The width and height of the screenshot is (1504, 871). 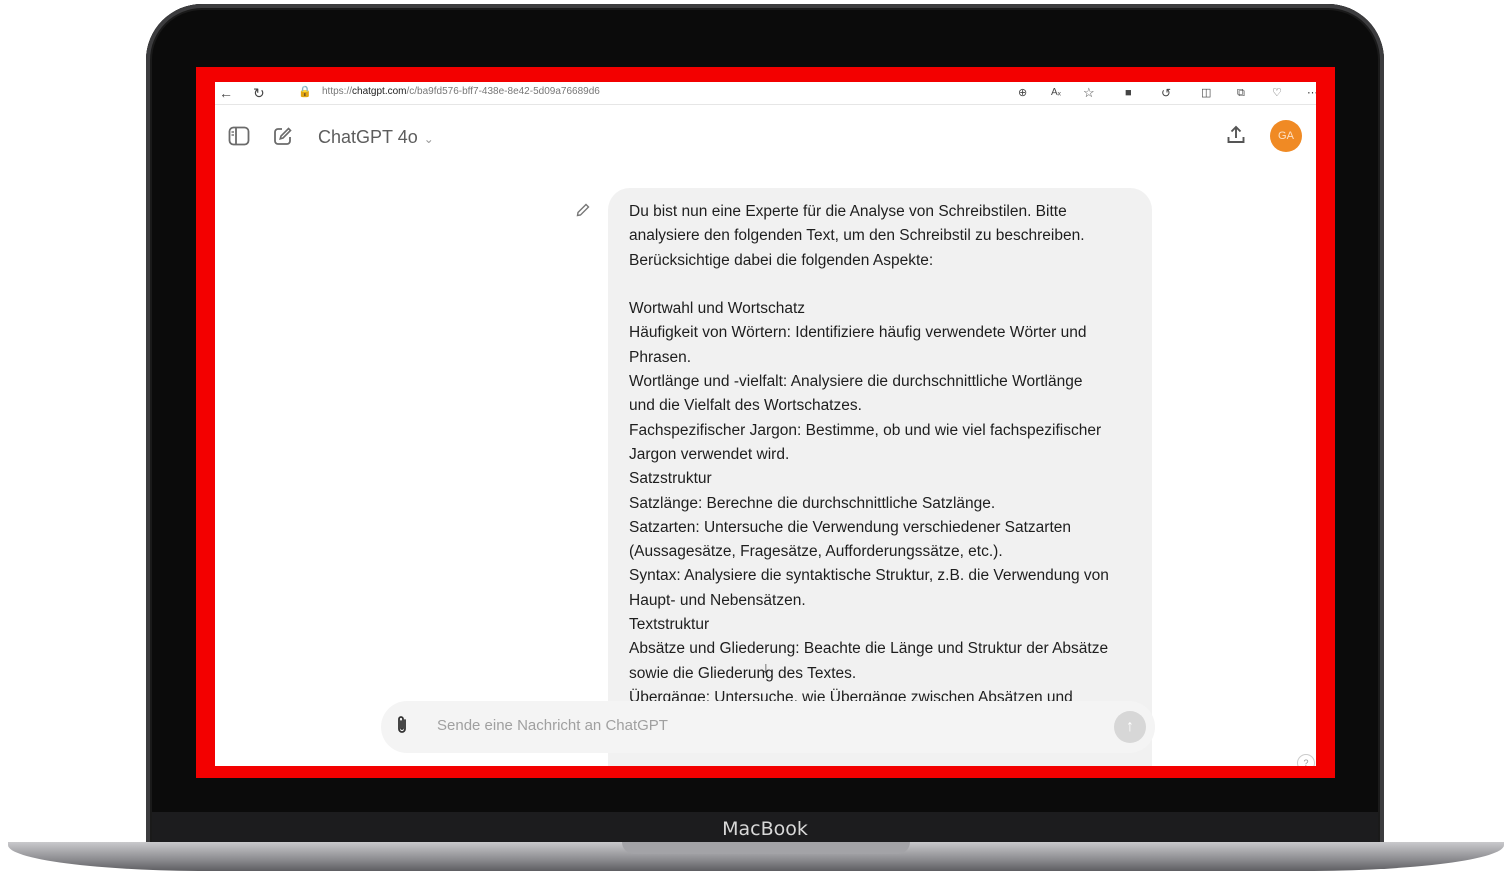 What do you see at coordinates (1286, 136) in the screenshot?
I see `avatar: GA` at bounding box center [1286, 136].